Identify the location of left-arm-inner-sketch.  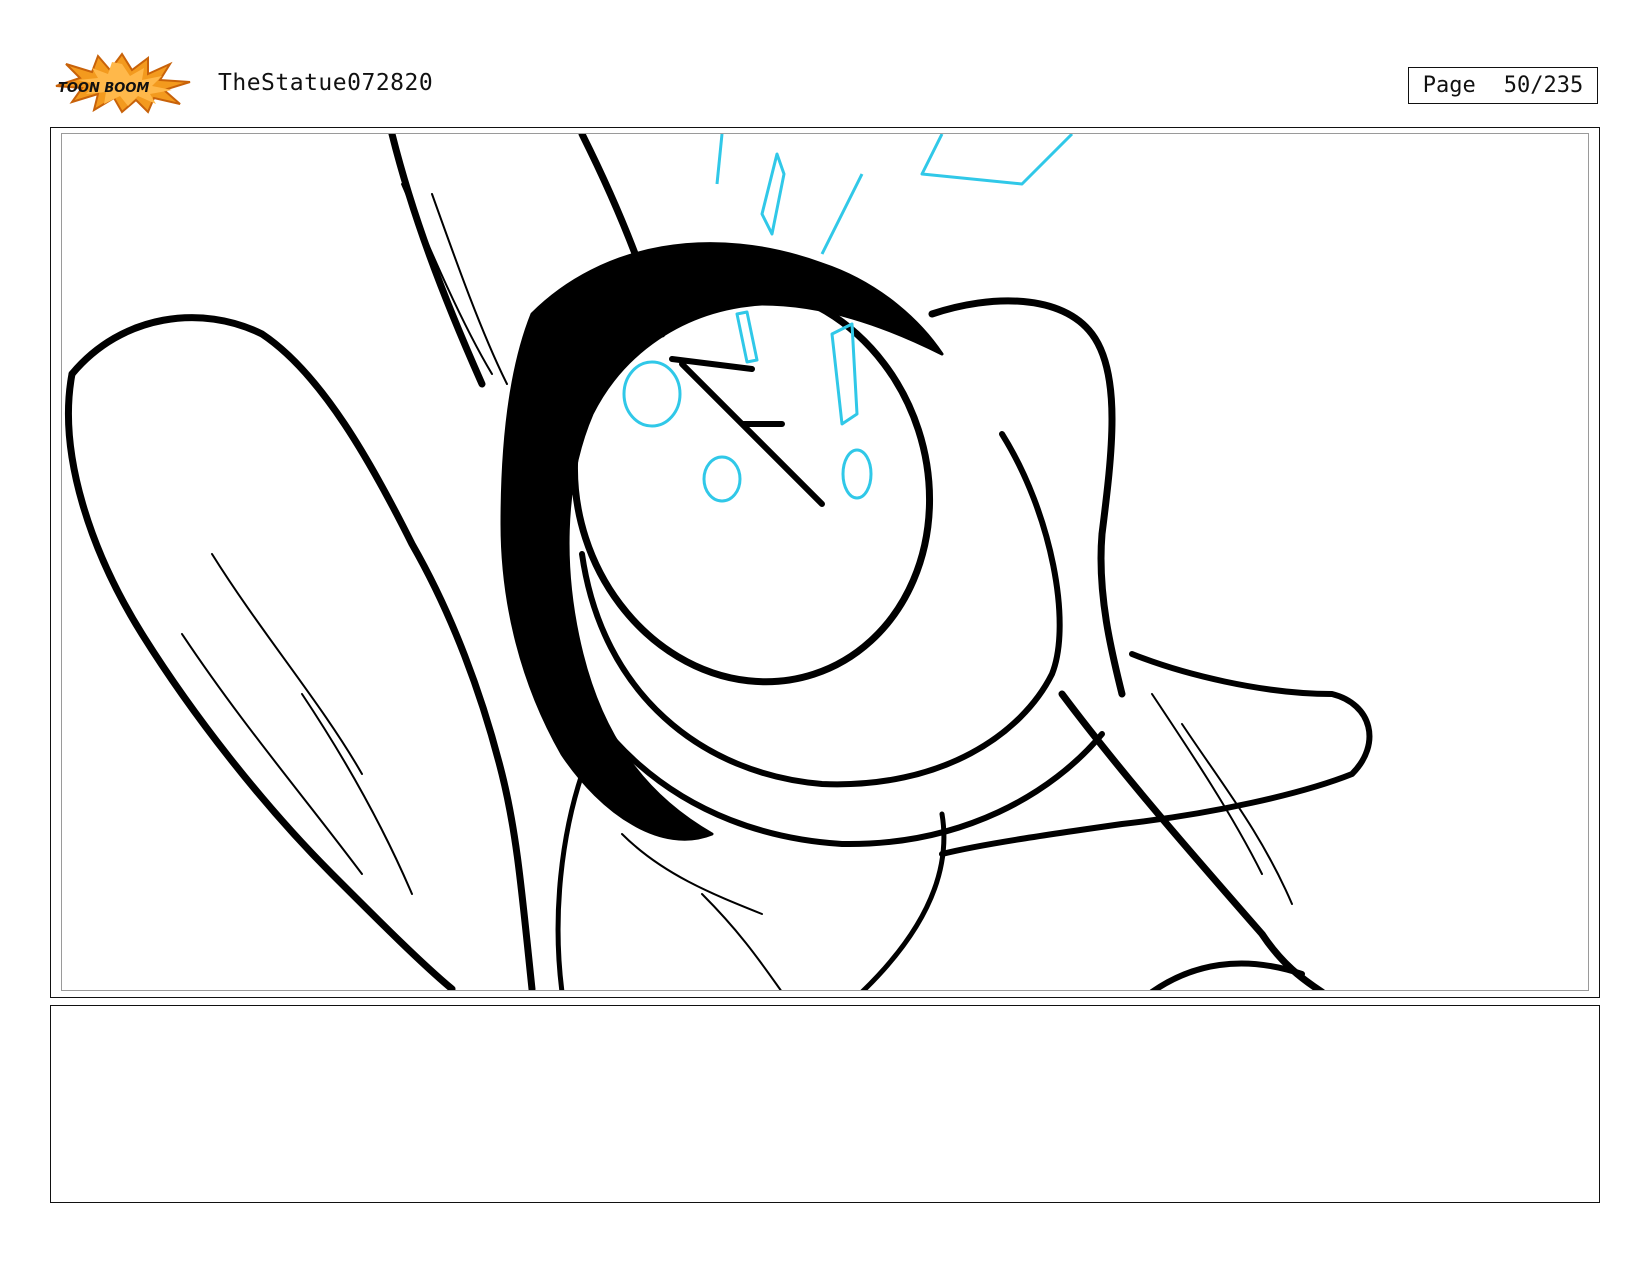
(260, 680).